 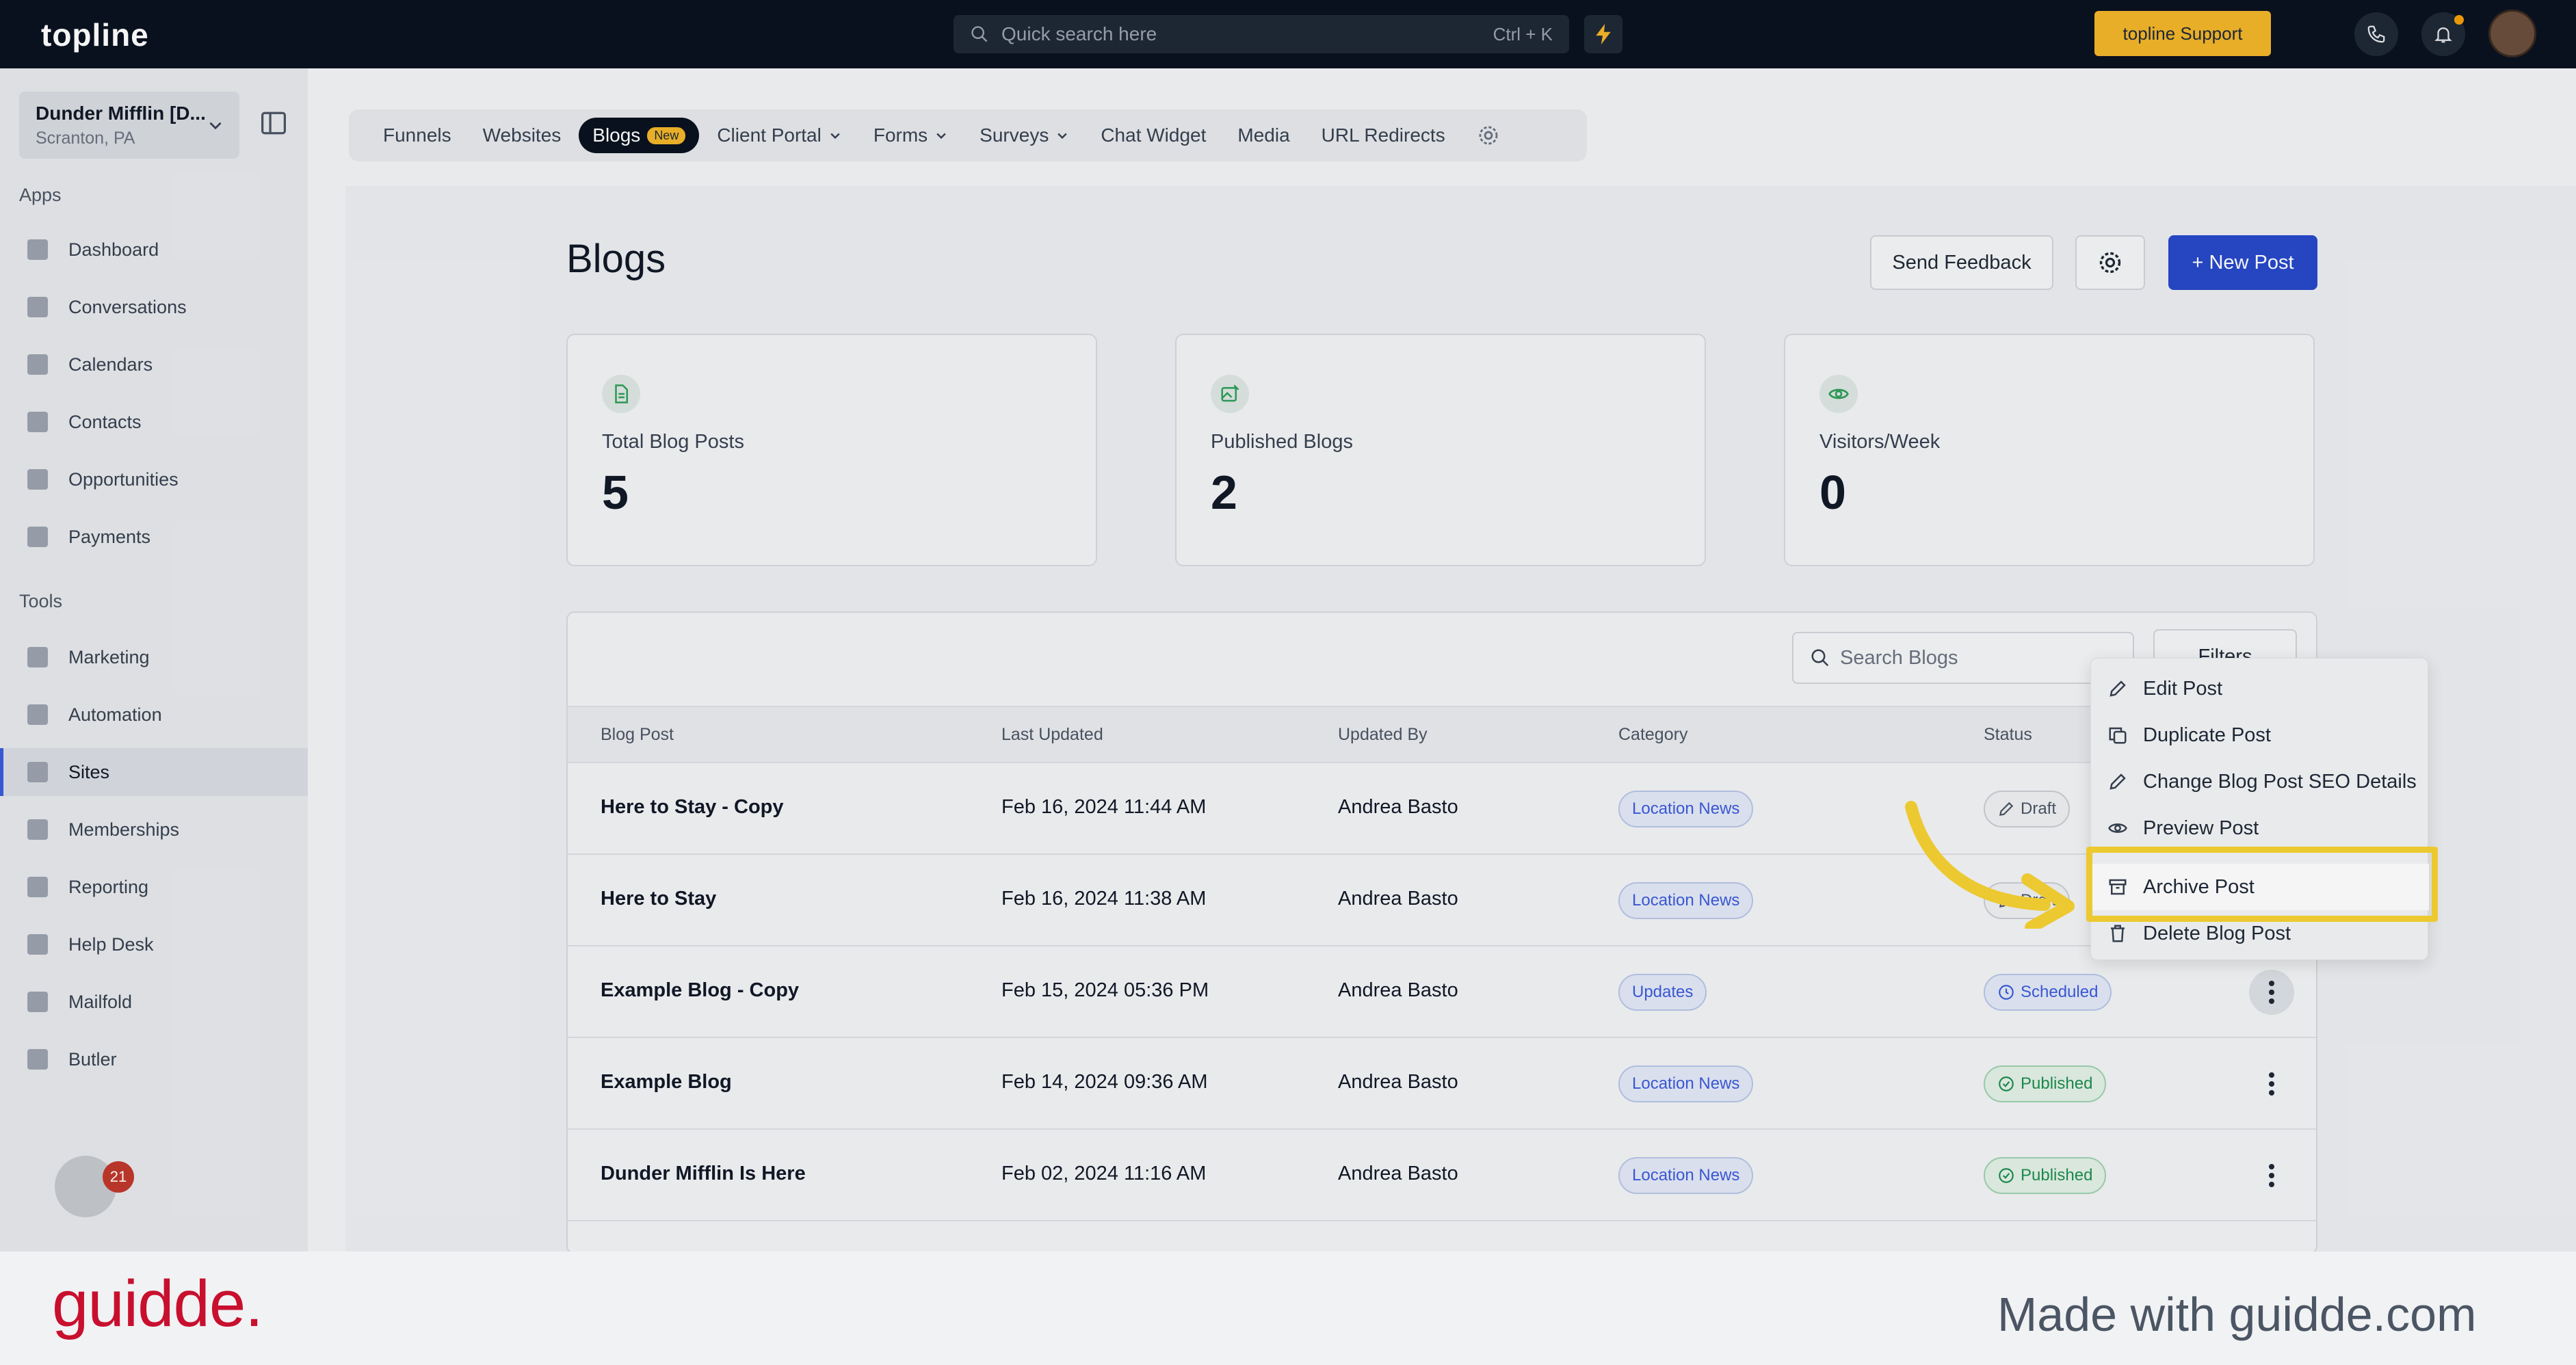 I want to click on category-badge: Location News, so click(x=1686, y=1083).